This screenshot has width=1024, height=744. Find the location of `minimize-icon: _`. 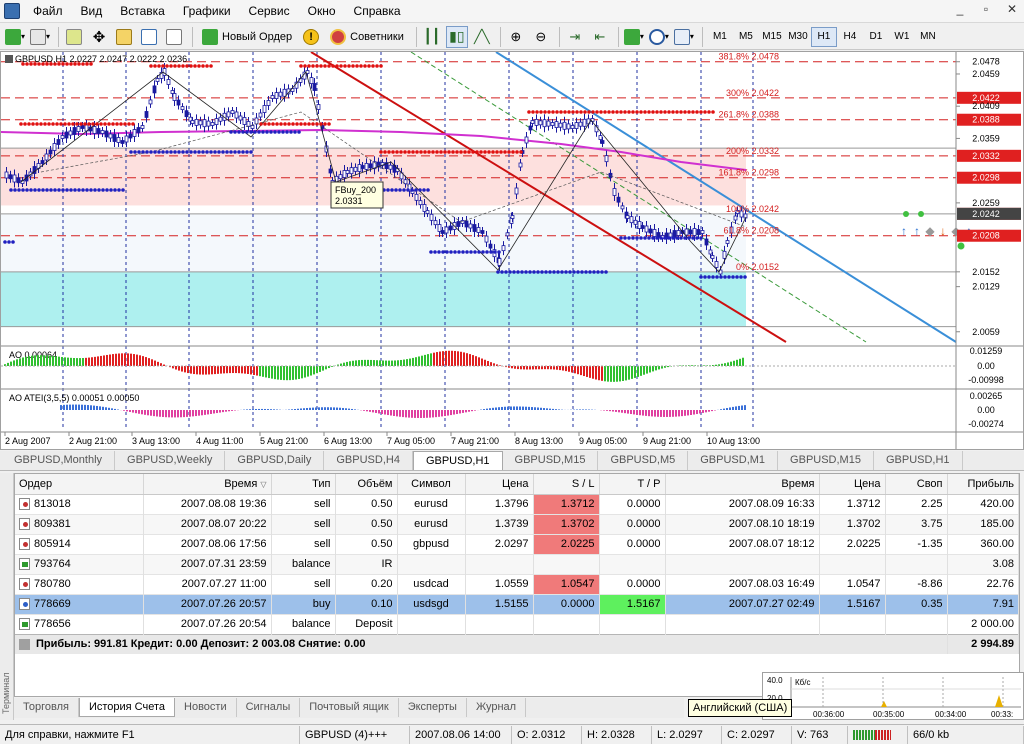

minimize-icon: _ is located at coordinates (960, 9).